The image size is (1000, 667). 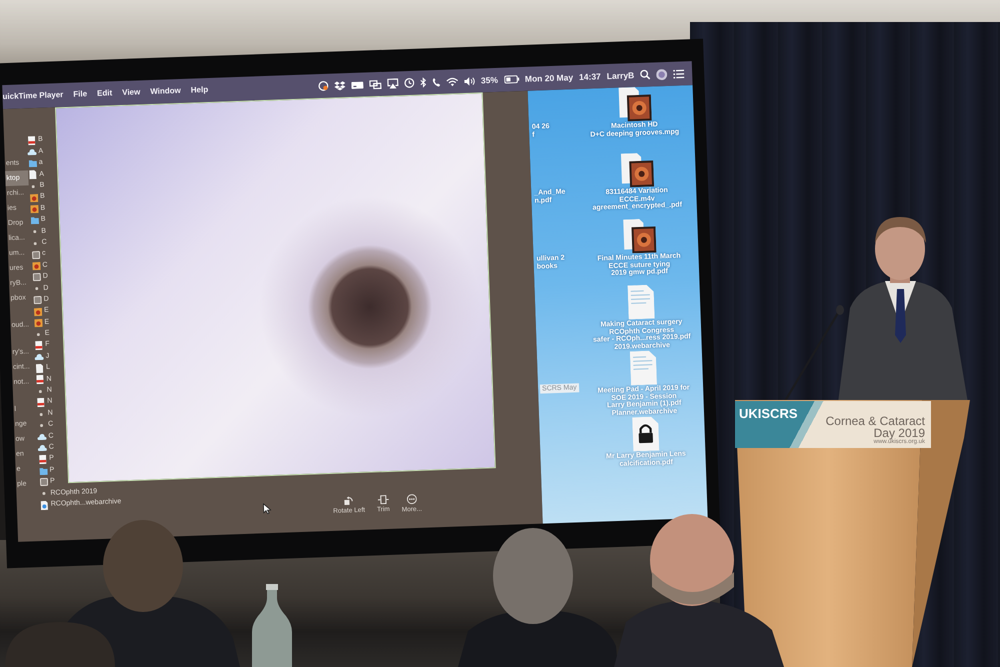 What do you see at coordinates (375, 84) in the screenshot?
I see `windows-icon` at bounding box center [375, 84].